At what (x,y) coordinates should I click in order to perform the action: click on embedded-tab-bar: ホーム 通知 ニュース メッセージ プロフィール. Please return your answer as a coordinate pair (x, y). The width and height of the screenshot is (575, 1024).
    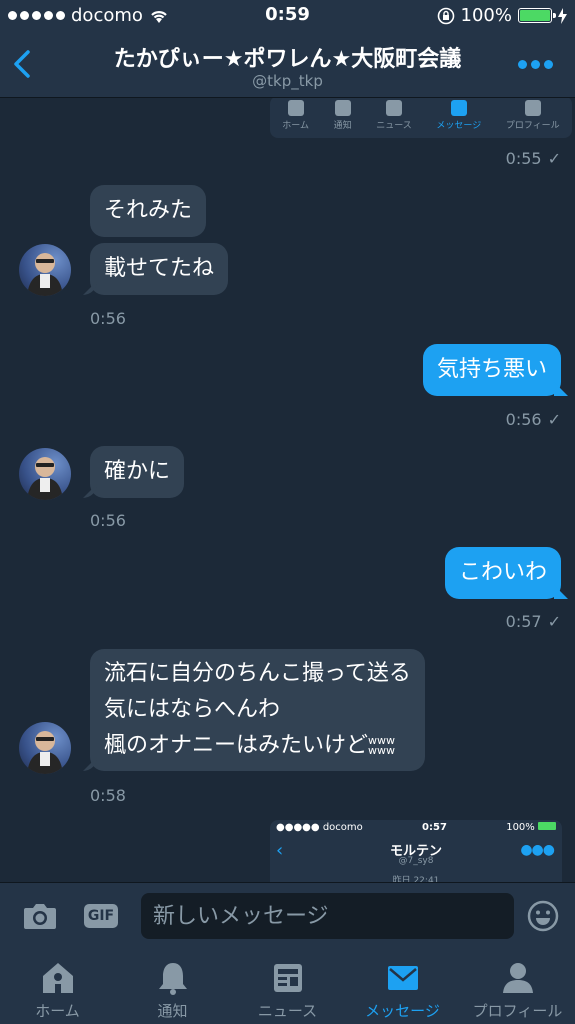
    Looking at the image, I should click on (421, 118).